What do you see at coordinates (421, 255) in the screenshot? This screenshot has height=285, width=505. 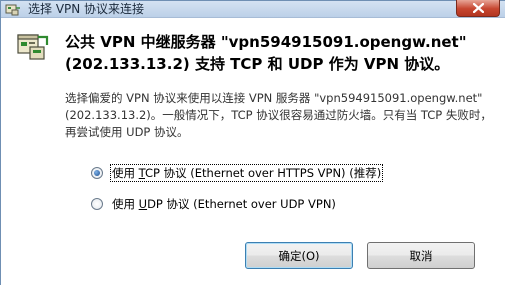 I see `cancel-button: 取消` at bounding box center [421, 255].